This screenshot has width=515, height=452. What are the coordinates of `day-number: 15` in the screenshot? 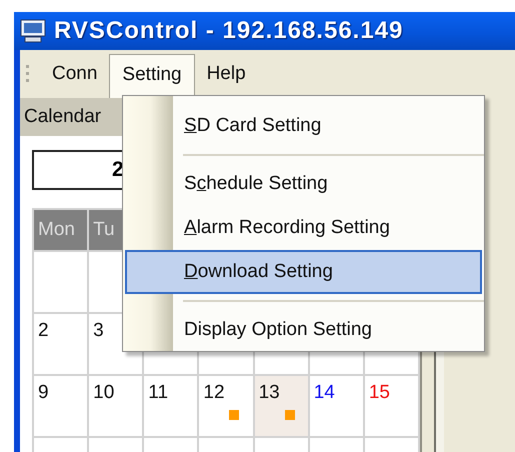 It's located at (379, 392).